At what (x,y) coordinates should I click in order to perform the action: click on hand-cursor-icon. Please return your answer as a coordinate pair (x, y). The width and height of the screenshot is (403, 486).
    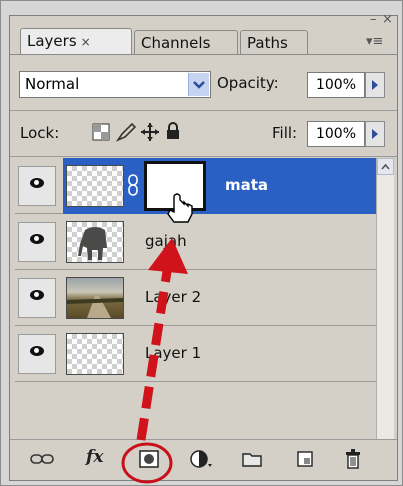
    Looking at the image, I should click on (180, 208).